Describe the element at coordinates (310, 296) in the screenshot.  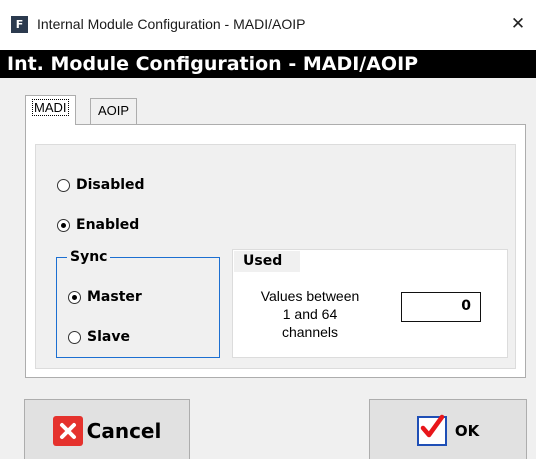
I see `used-description-line-1: Values between` at that location.